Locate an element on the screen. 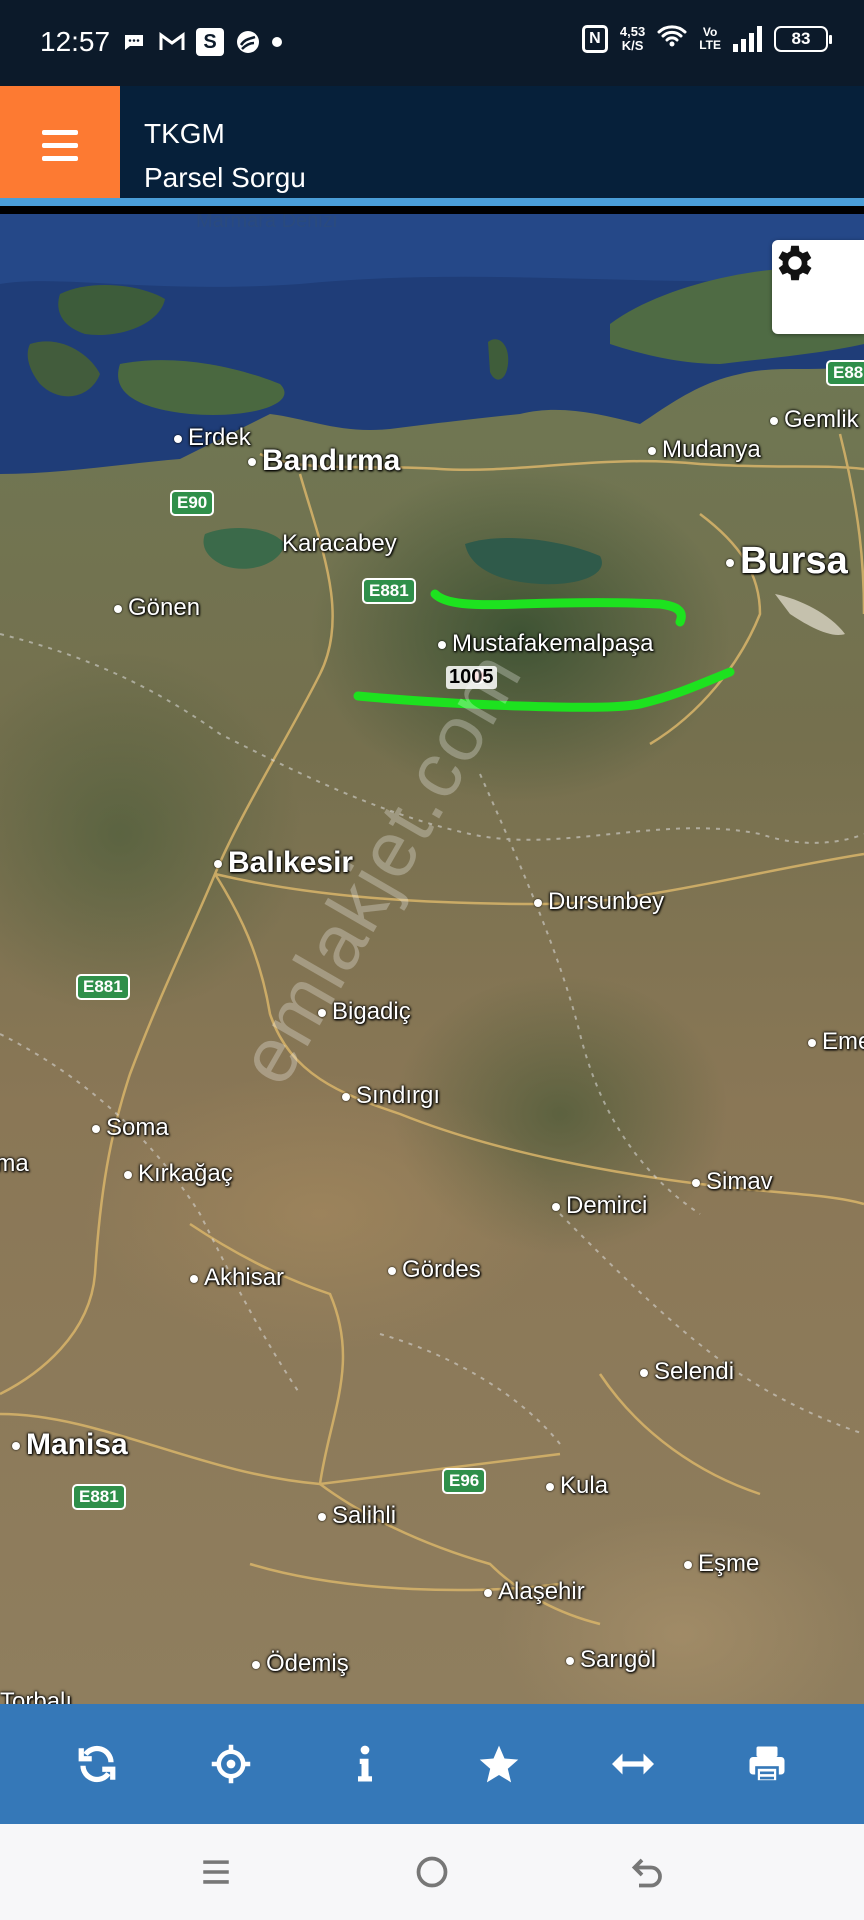 This screenshot has width=864, height=1920. city-label: Manisa is located at coordinates (70, 1445).